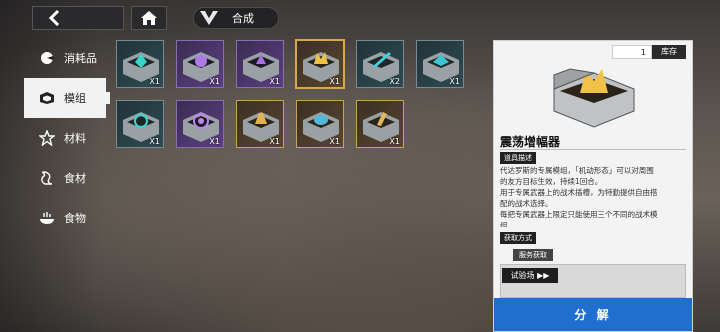 The width and height of the screenshot is (720, 332). I want to click on sidebar-item-label: 消耗品, so click(80, 58).